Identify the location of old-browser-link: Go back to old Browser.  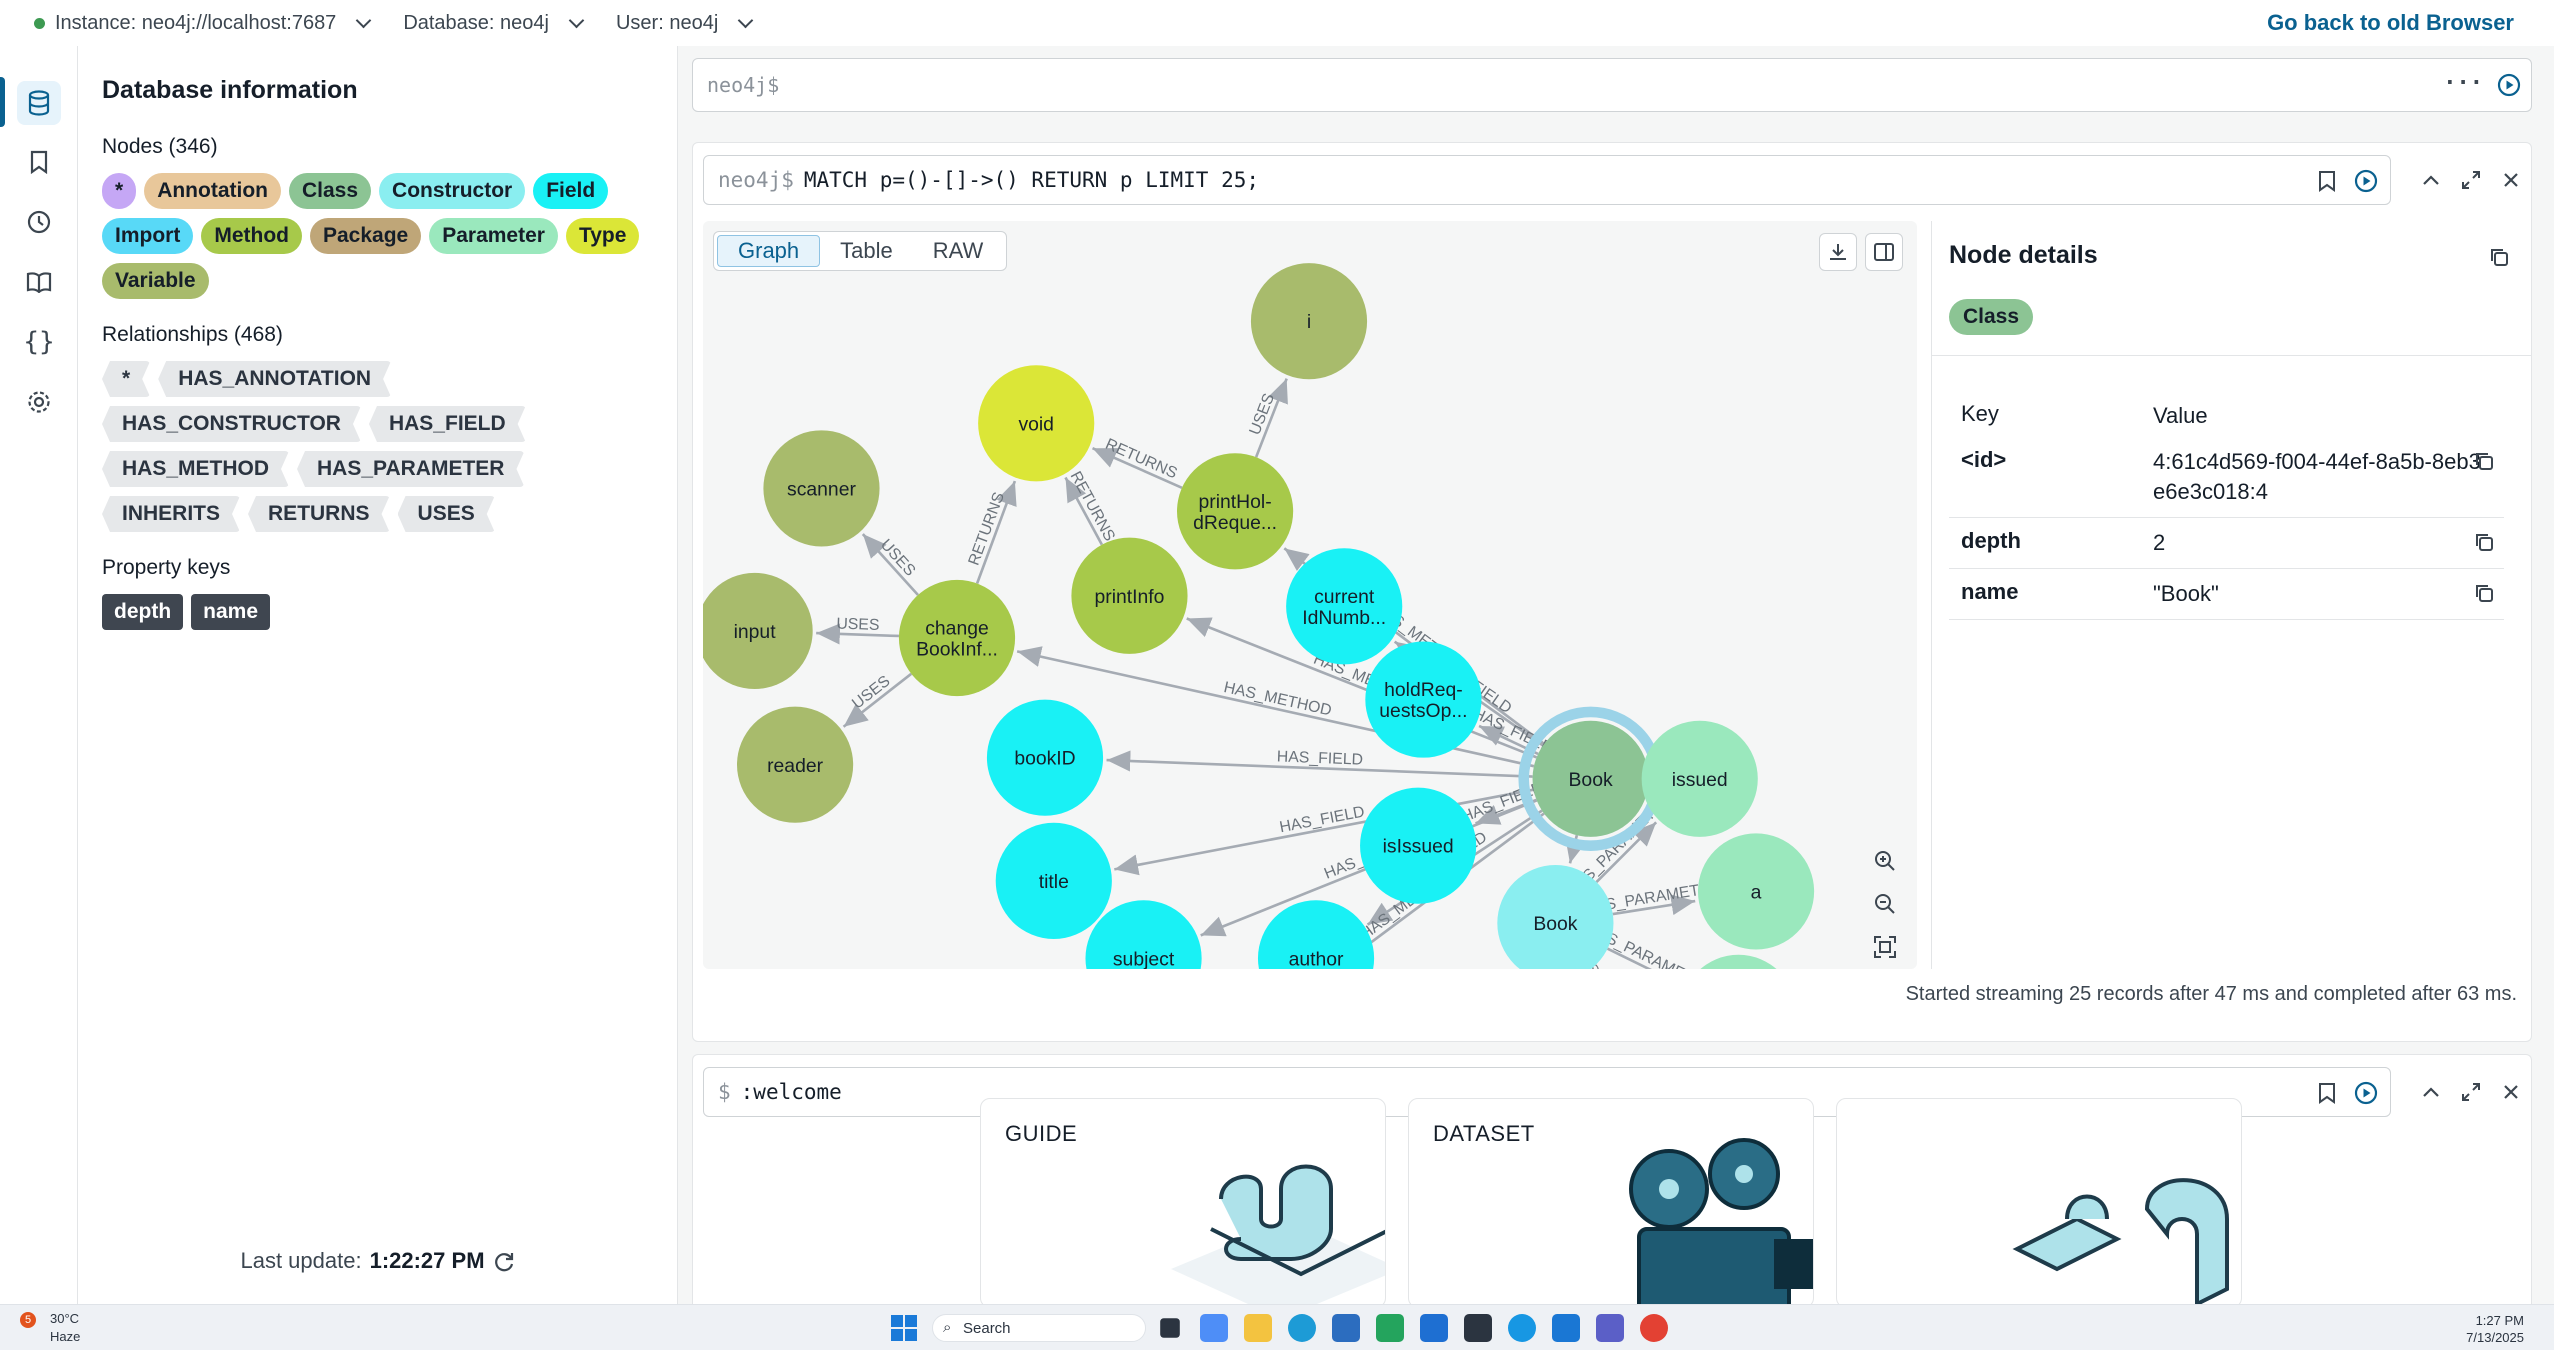
(2390, 23).